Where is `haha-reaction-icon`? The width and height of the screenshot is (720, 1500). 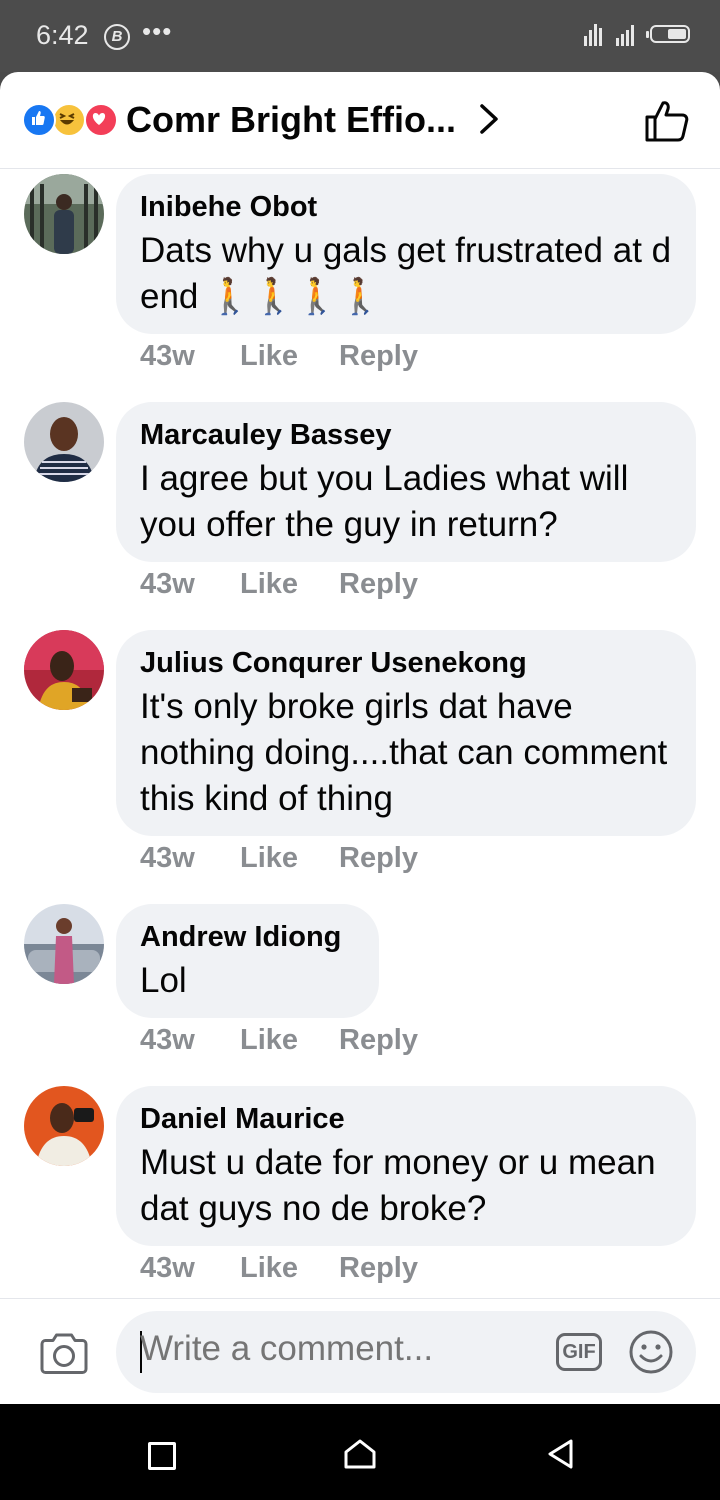
haha-reaction-icon is located at coordinates (69, 120).